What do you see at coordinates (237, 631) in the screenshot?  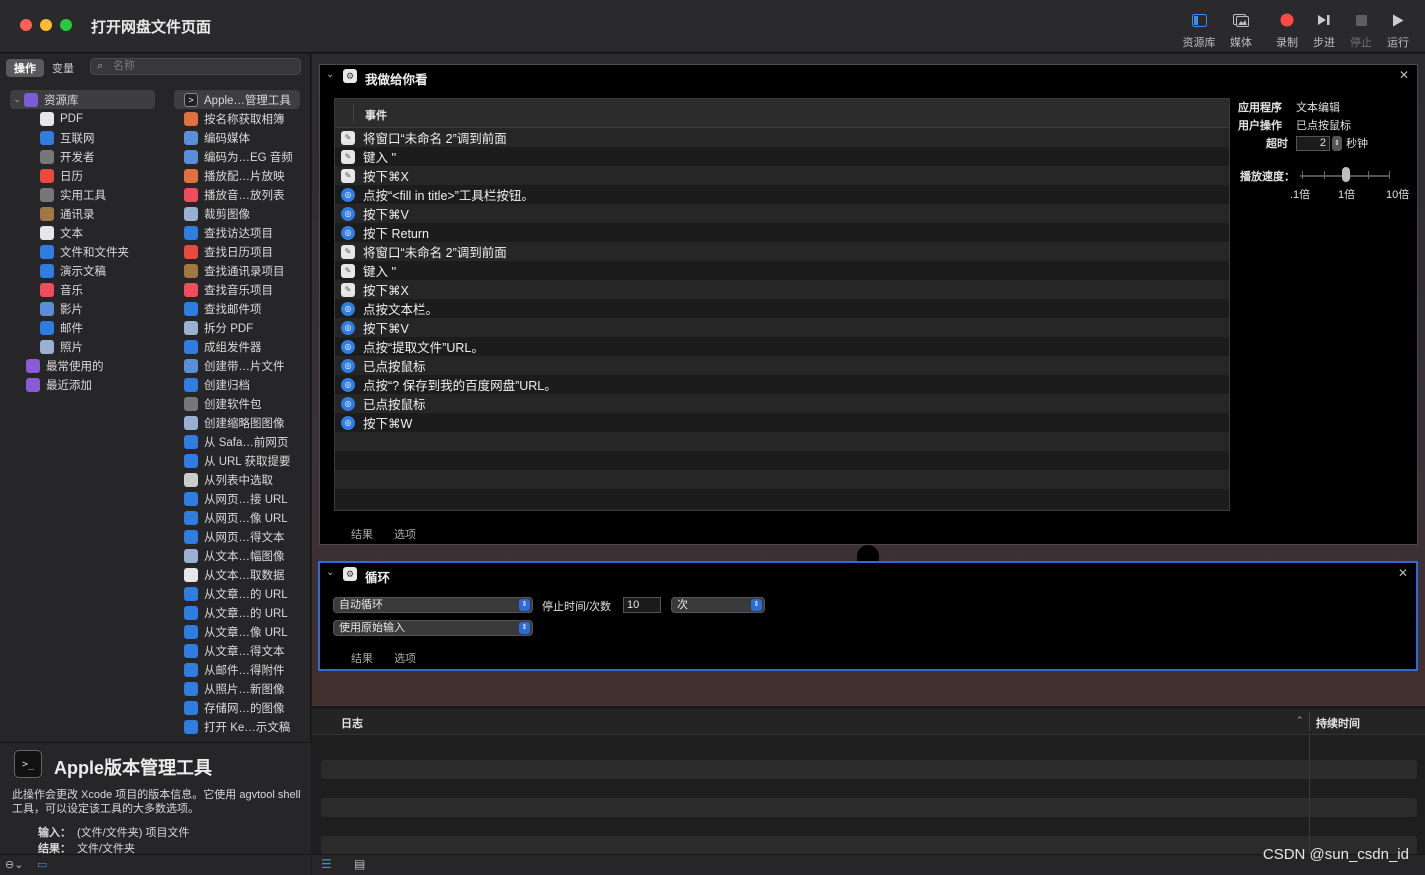 I see `action-list-item: 从文章…像 URL` at bounding box center [237, 631].